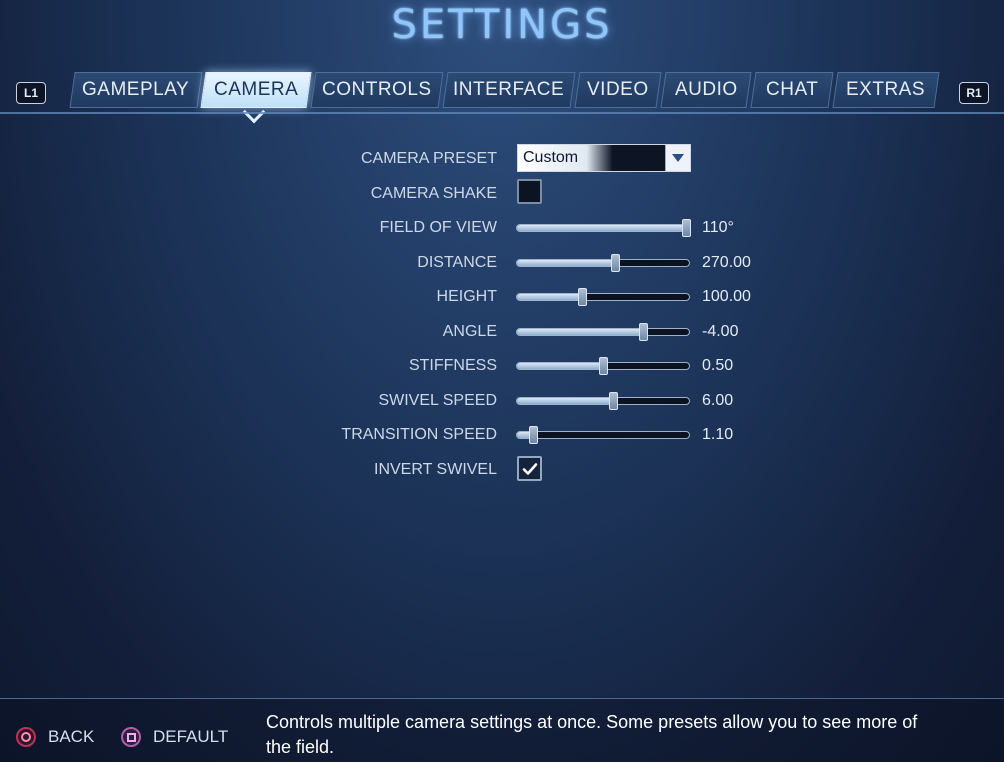 The width and height of the screenshot is (1004, 762). I want to click on tab-label: INTERFACE, so click(509, 89).